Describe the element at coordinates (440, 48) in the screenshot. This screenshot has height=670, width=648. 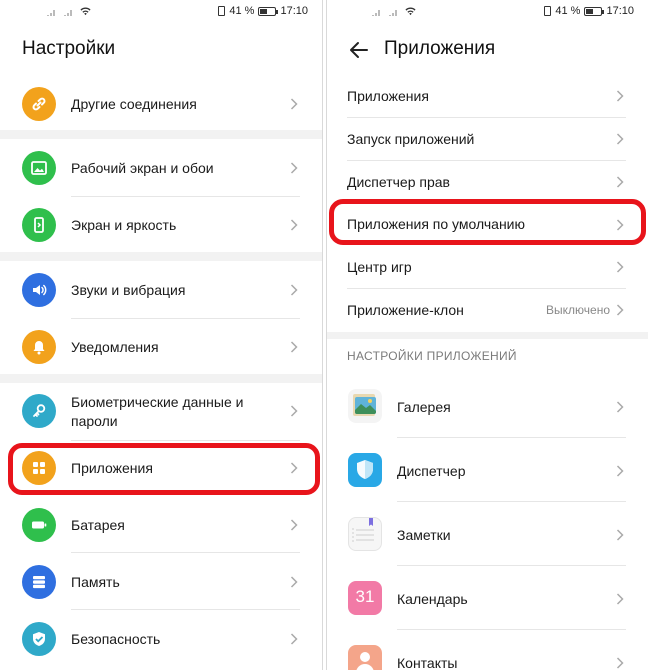
I see `page-title: Приложения` at that location.